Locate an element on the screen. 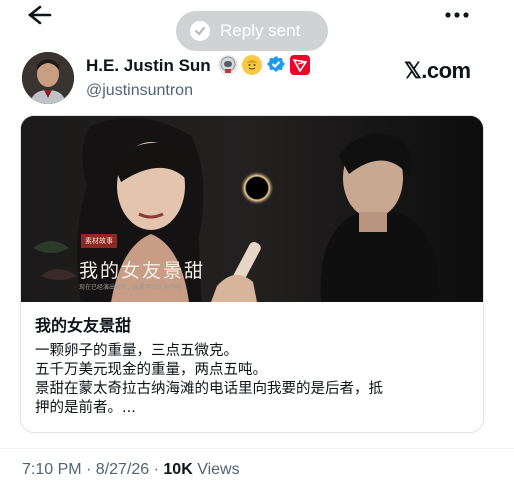 The height and width of the screenshot is (483, 514). post-meta: 7:10 PM · 8/27/26 · 10K Views is located at coordinates (131, 470).